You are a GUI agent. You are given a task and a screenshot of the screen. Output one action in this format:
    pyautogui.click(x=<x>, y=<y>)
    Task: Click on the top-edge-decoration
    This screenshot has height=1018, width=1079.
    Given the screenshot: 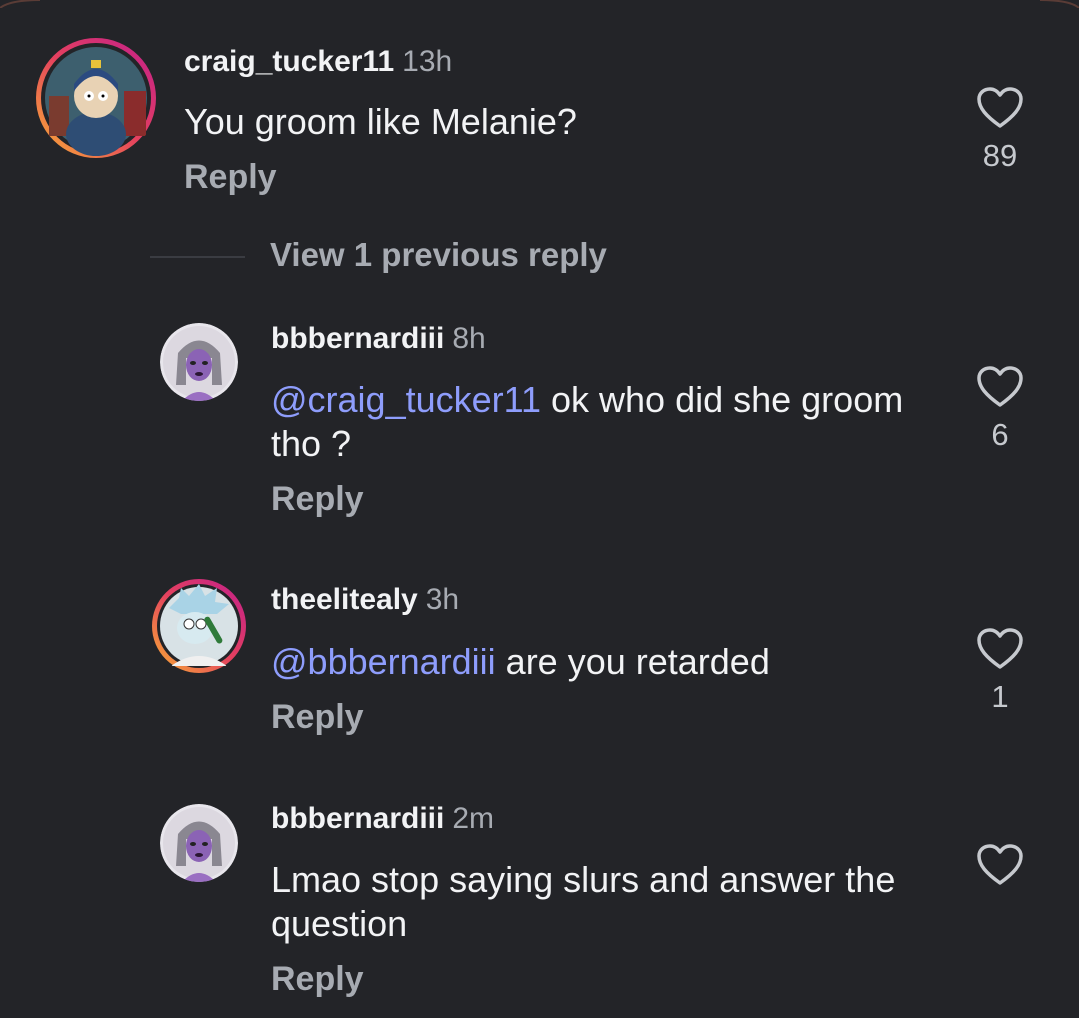 What is the action you would take?
    pyautogui.click(x=539, y=4)
    